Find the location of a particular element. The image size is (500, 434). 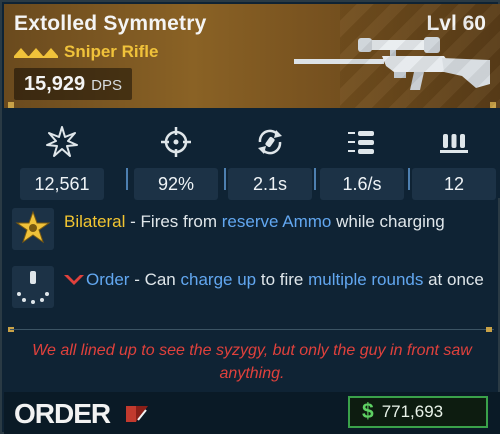

perk-keyword: reserve Ammo is located at coordinates (276, 221).